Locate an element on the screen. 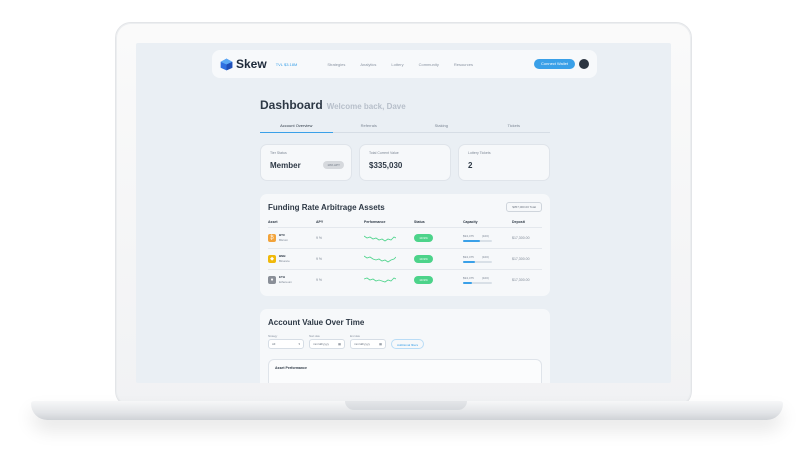 The height and width of the screenshot is (464, 812). brand-name: Skew is located at coordinates (251, 64).